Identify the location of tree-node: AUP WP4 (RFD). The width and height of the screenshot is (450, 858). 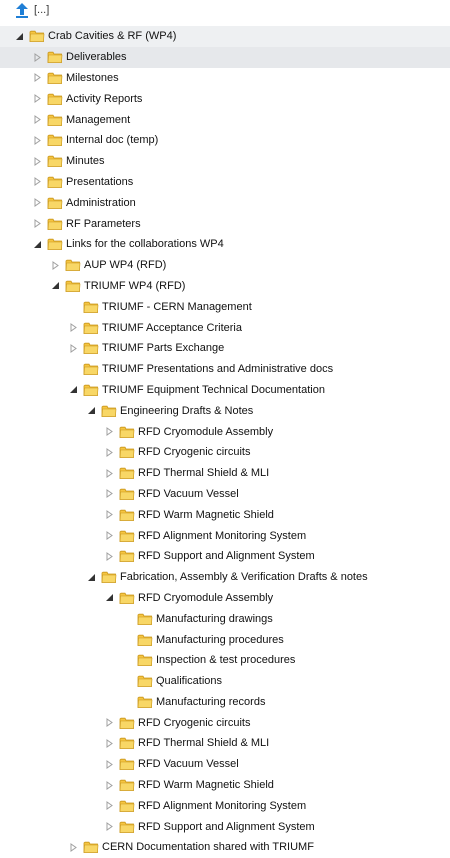
(225, 265).